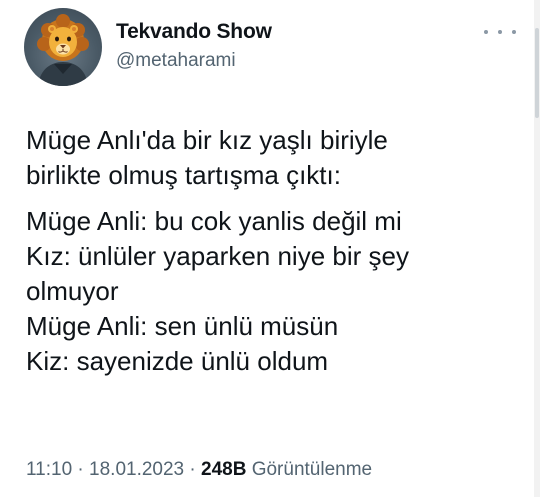  What do you see at coordinates (182, 326) in the screenshot?
I see `tweet-line: Müge Anli: sen ünlü müsün` at bounding box center [182, 326].